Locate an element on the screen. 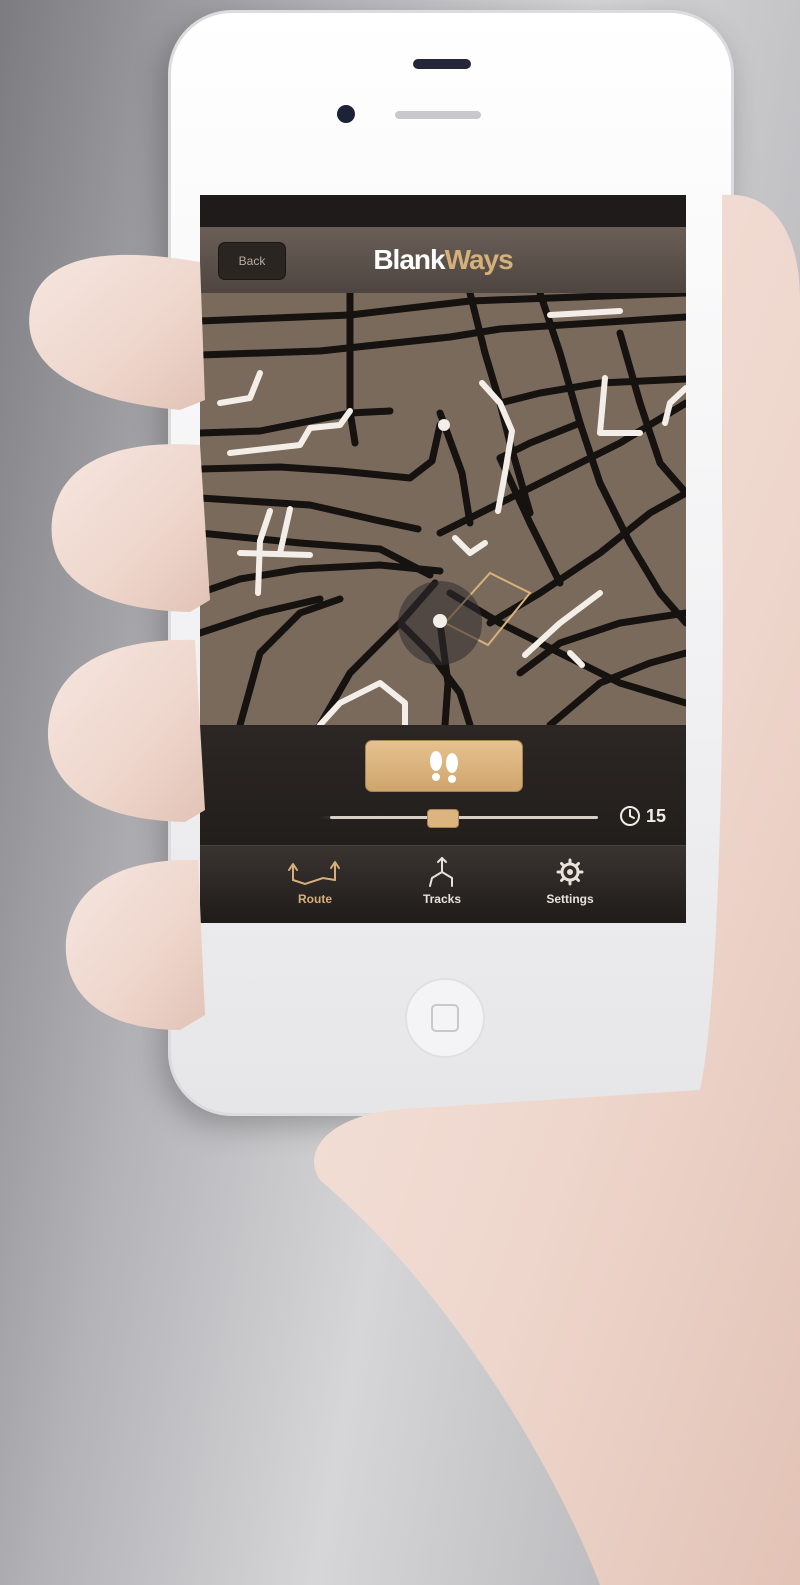 This screenshot has height=1585, width=800. duration-slider-track is located at coordinates (464, 817).